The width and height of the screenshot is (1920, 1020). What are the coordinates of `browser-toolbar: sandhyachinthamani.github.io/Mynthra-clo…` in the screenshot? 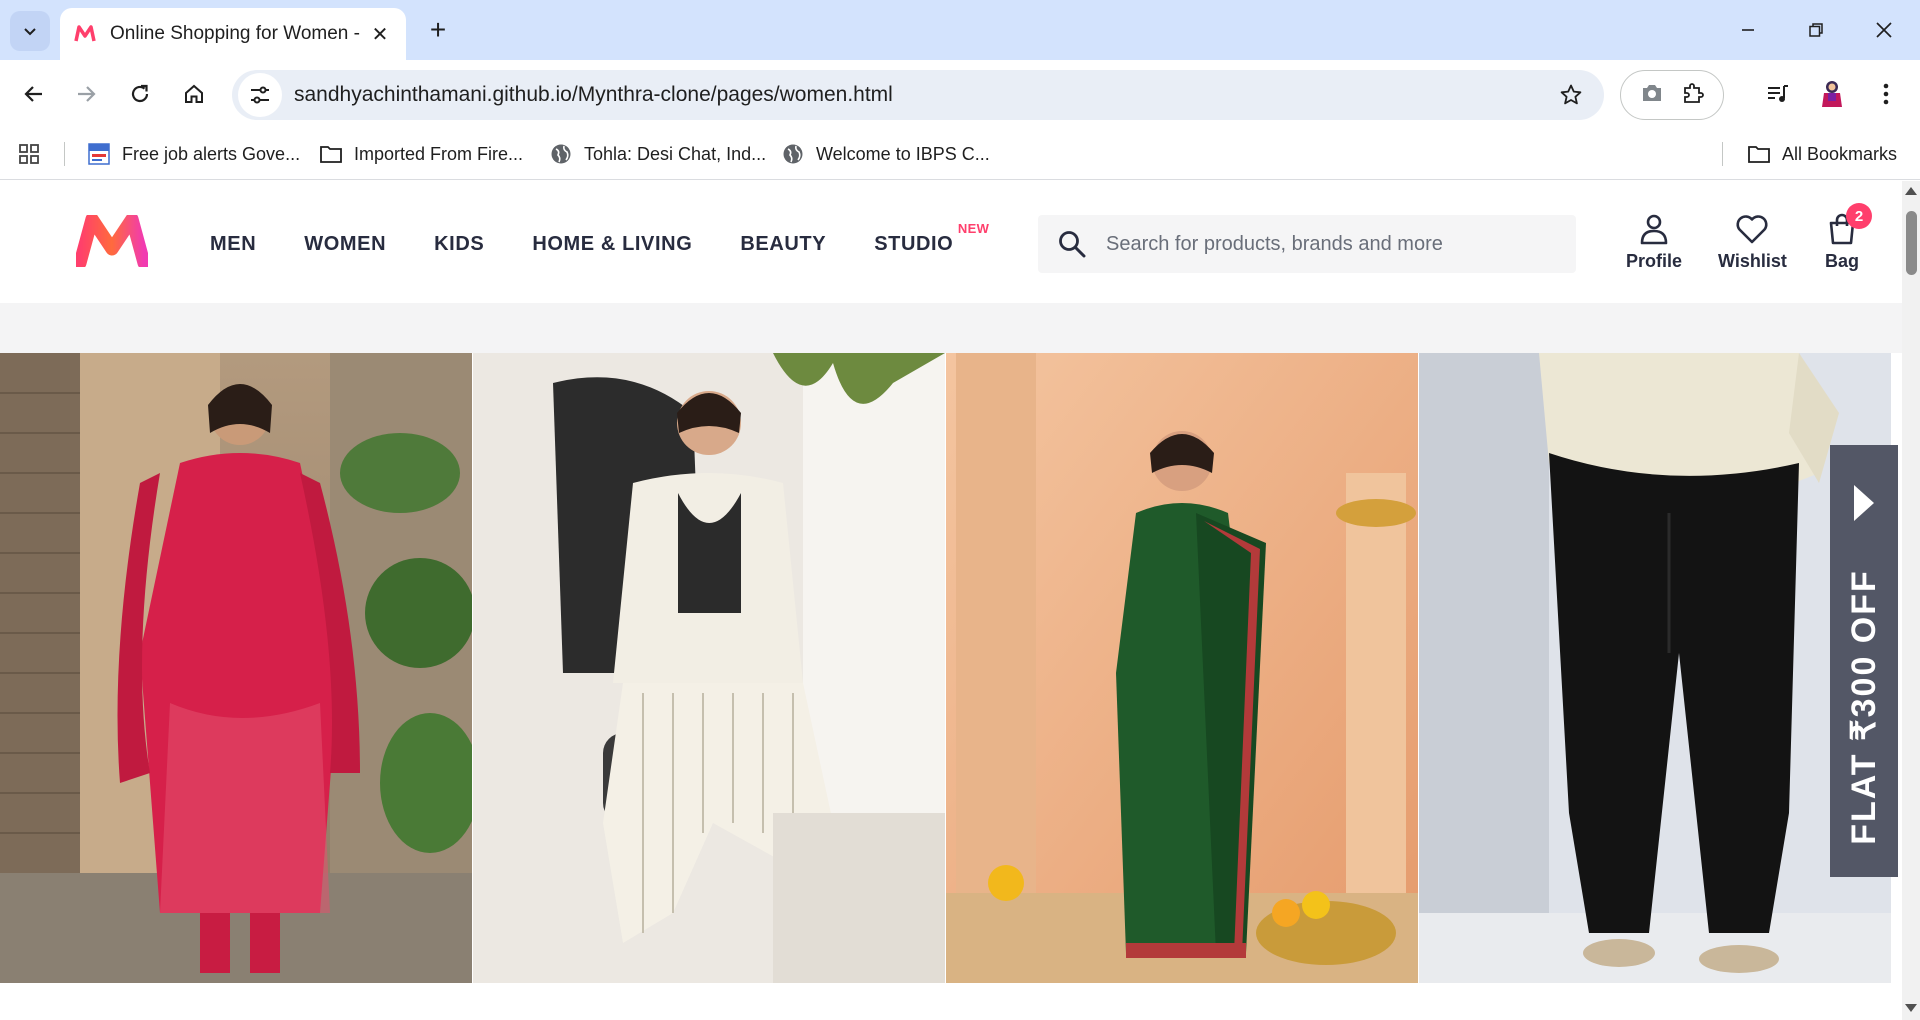 It's located at (960, 94).